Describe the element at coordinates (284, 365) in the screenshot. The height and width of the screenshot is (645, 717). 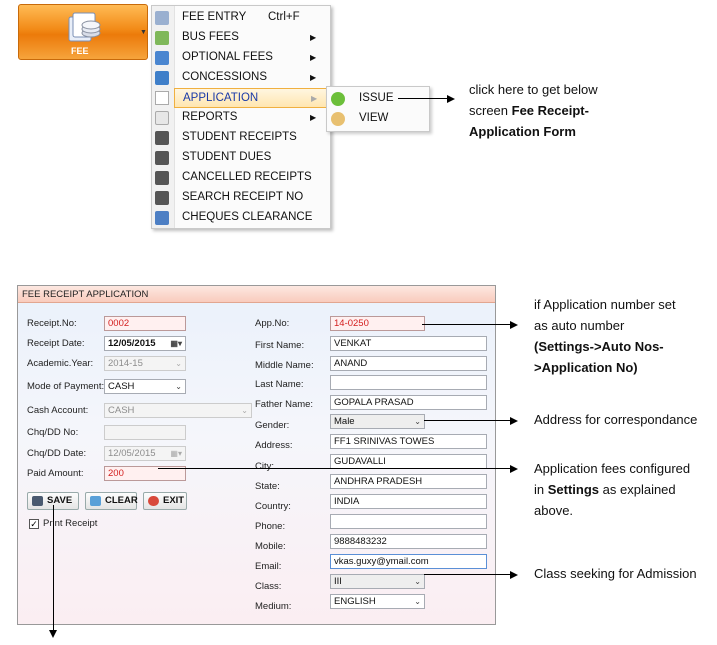
I see `middle-name-label: Middle Name:` at that location.